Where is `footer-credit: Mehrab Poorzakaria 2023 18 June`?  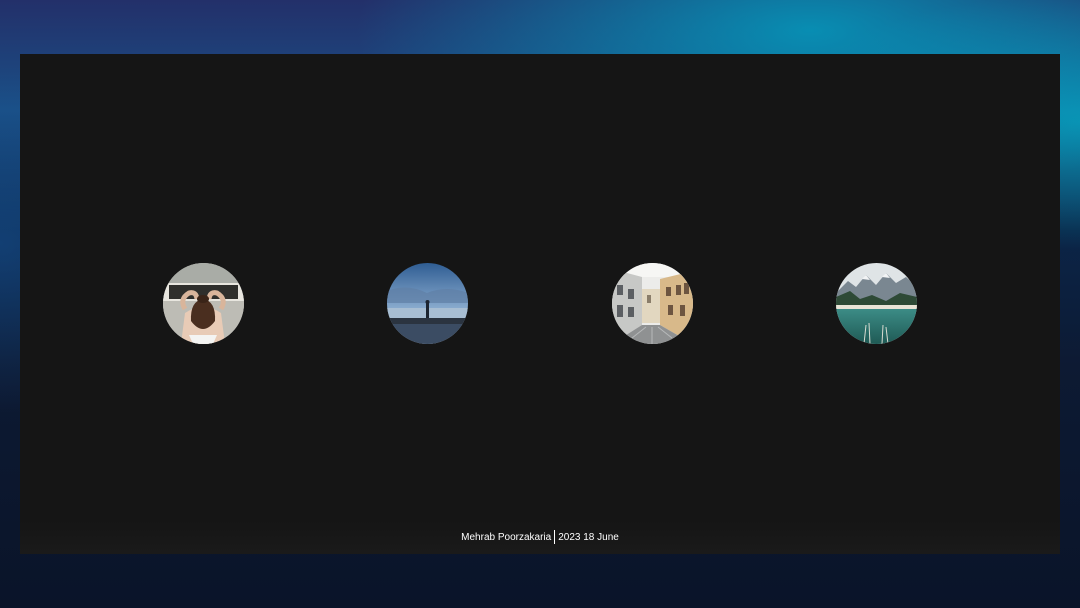 footer-credit: Mehrab Poorzakaria 2023 18 June is located at coordinates (540, 537).